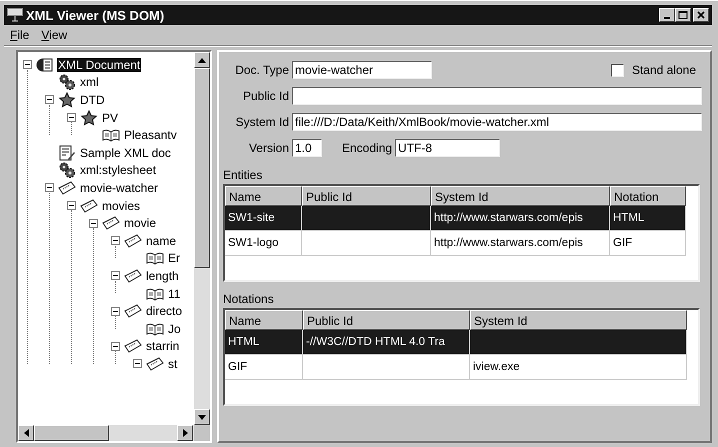 Image resolution: width=718 pixels, height=447 pixels. Describe the element at coordinates (263, 243) in the screenshot. I see `table-cell: SW1-logo` at that location.